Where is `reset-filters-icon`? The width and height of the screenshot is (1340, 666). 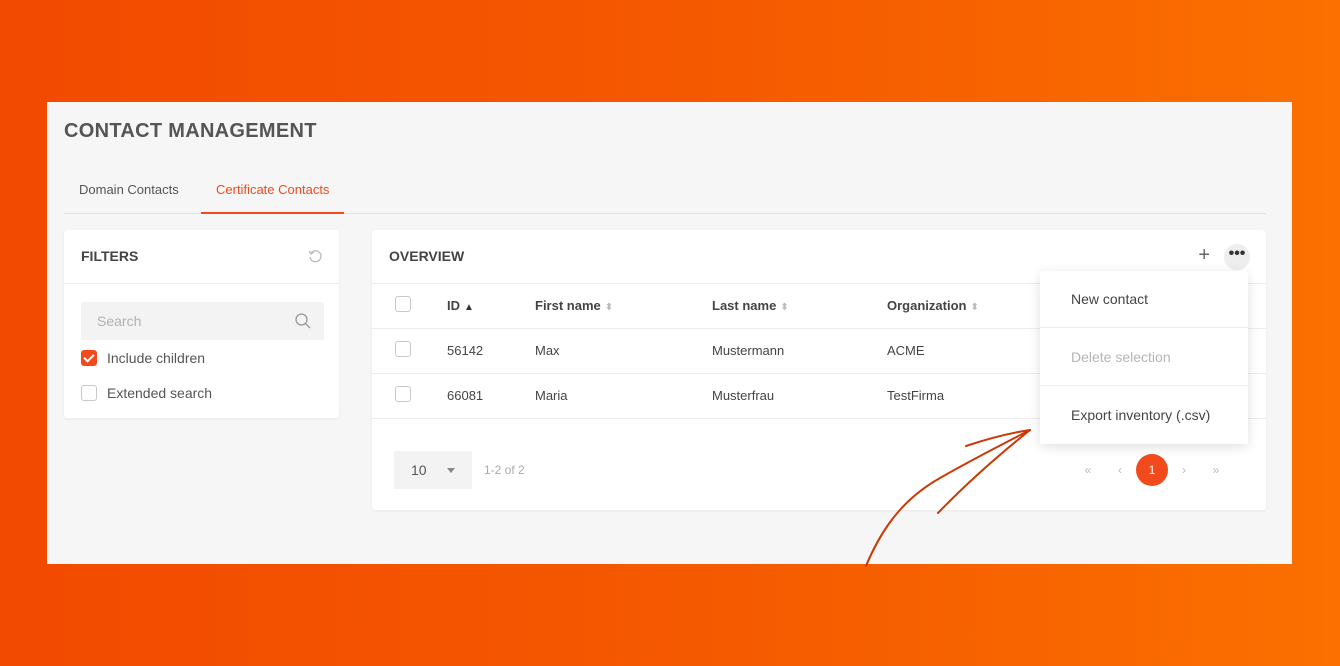 reset-filters-icon is located at coordinates (315, 256).